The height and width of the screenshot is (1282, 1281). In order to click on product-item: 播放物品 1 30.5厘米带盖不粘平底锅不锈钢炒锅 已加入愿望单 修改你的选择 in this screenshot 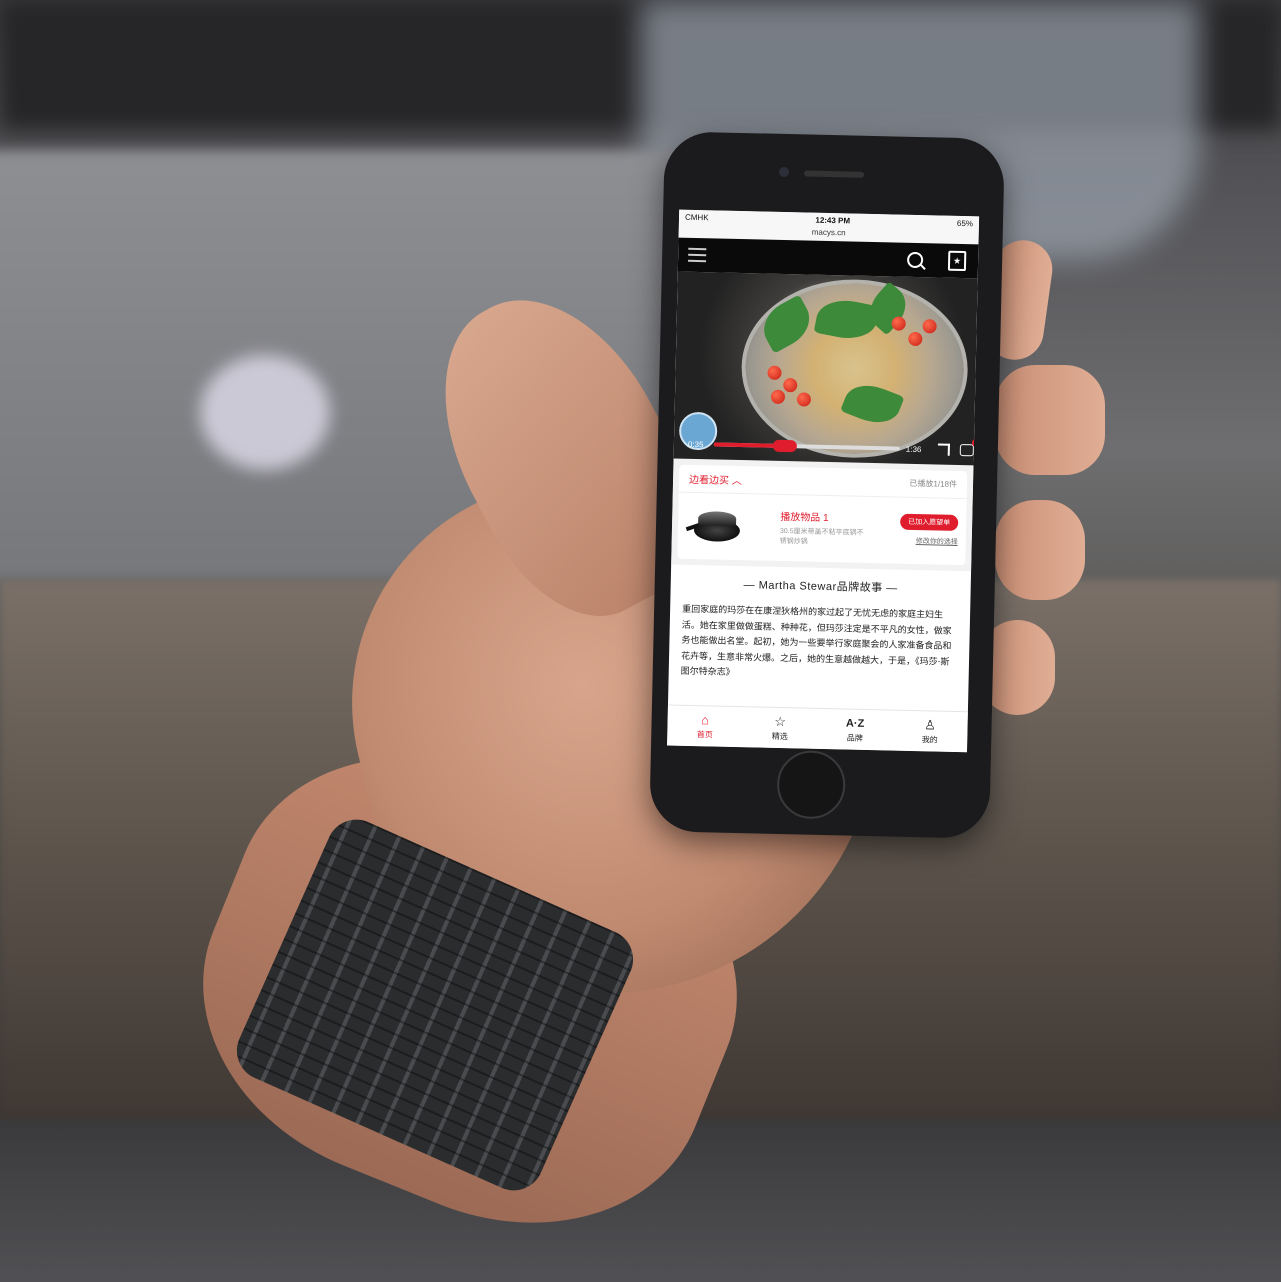, I will do `click(821, 529)`.